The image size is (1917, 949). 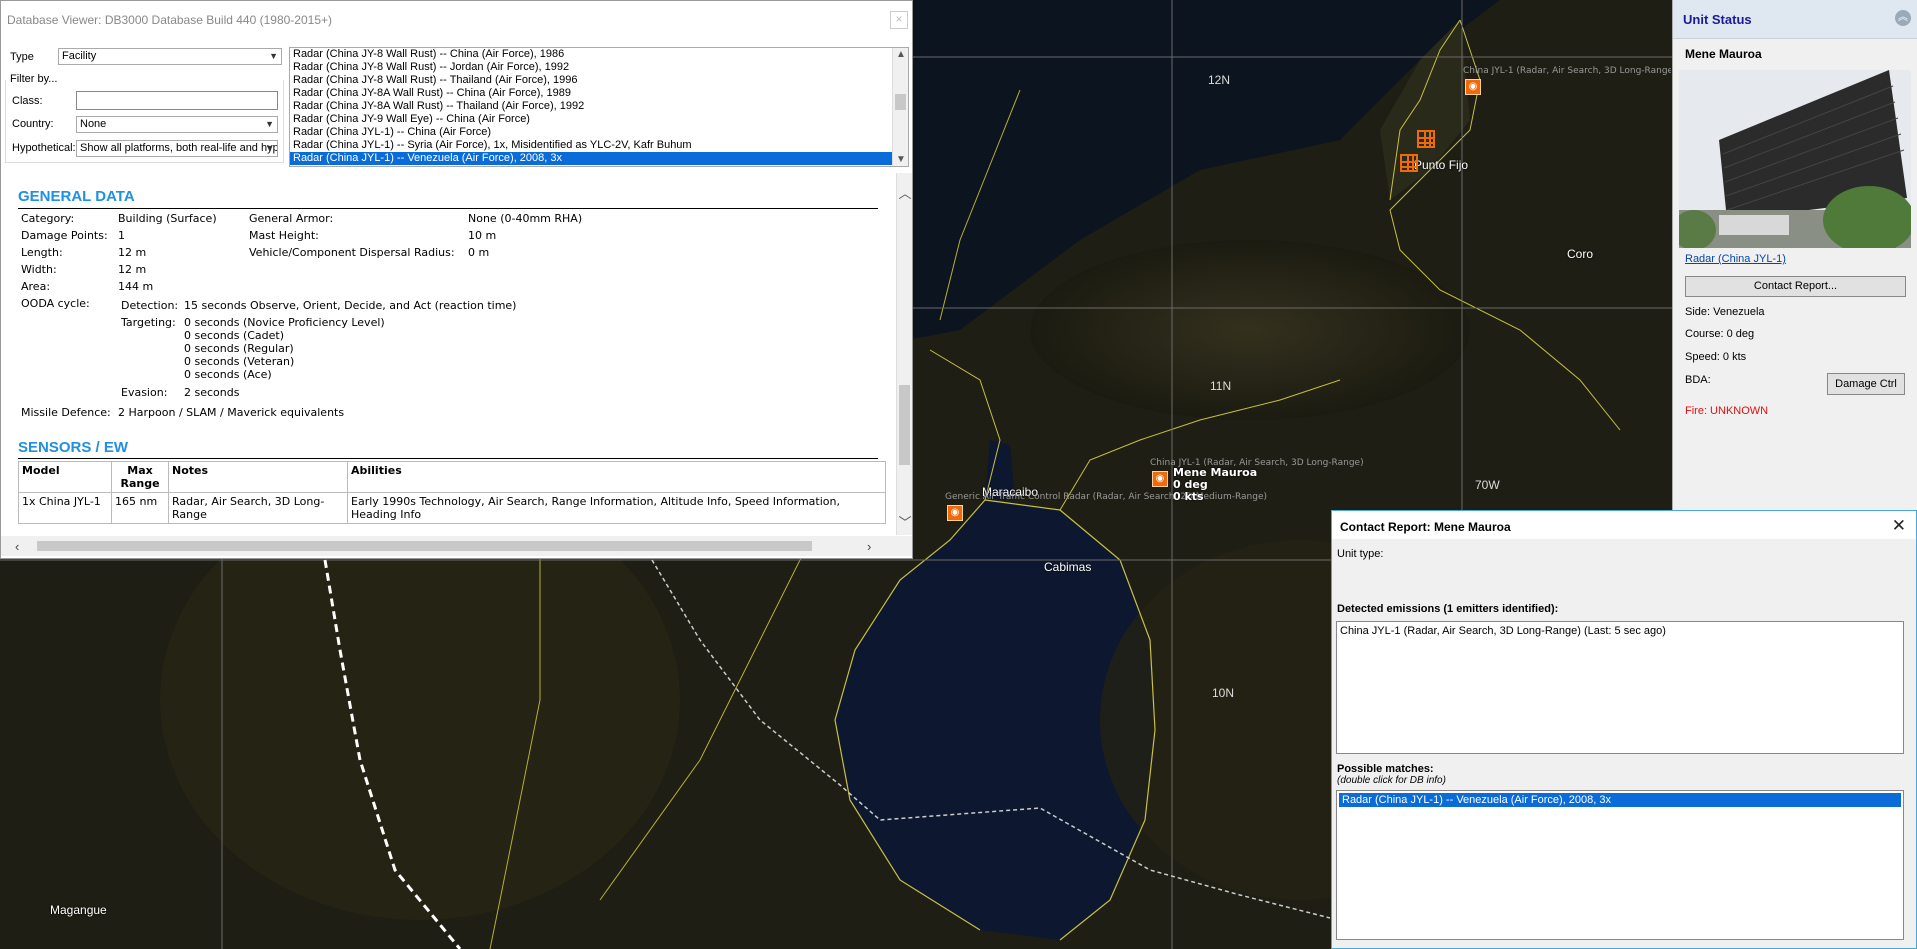 What do you see at coordinates (132, 252) in the screenshot?
I see `length-value: 12 m` at bounding box center [132, 252].